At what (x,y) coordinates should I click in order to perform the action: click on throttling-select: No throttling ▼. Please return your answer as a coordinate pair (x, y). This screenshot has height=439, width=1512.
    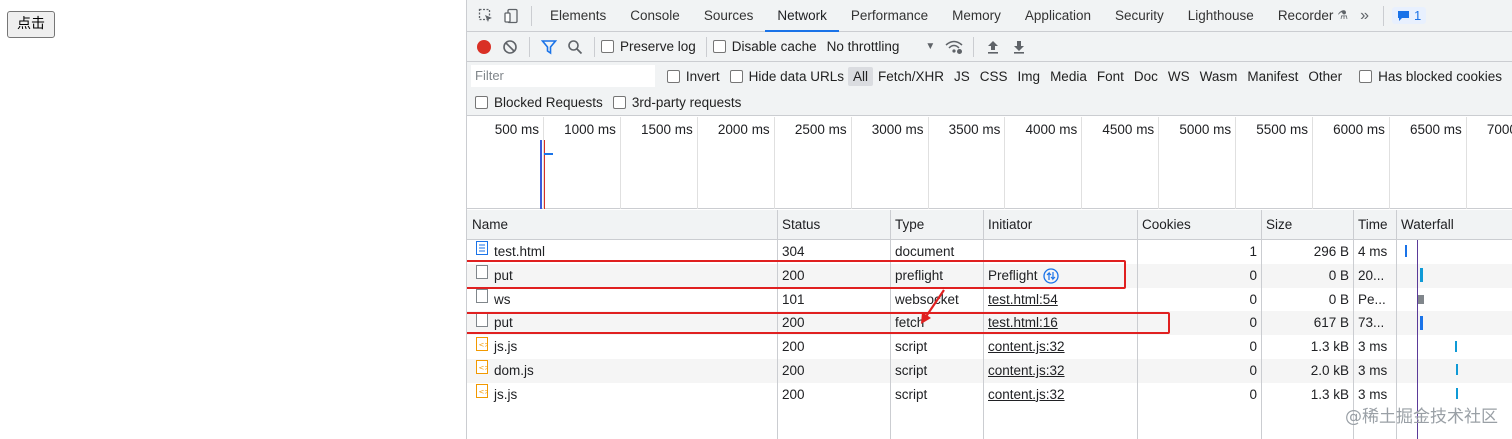
    Looking at the image, I should click on (881, 46).